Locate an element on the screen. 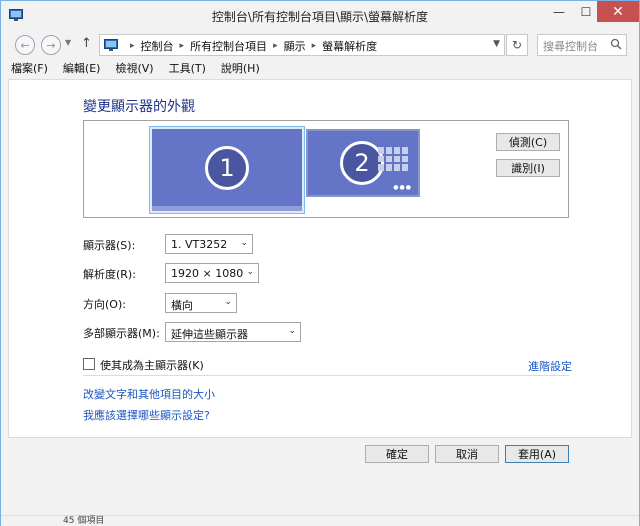 The height and width of the screenshot is (526, 640). resolution-select-value: 1920 × 1080 is located at coordinates (207, 273).